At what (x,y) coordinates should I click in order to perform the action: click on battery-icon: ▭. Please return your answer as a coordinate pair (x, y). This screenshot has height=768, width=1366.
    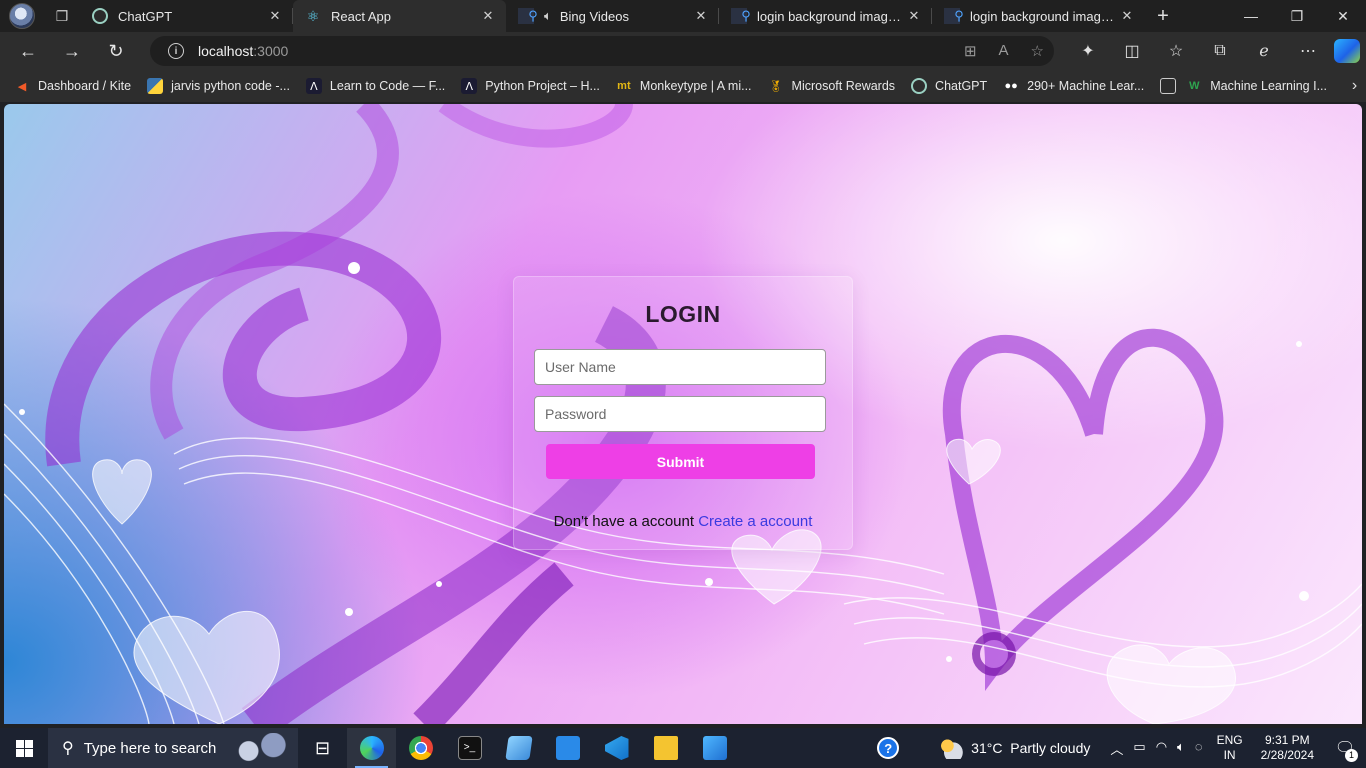
    Looking at the image, I should click on (1139, 748).